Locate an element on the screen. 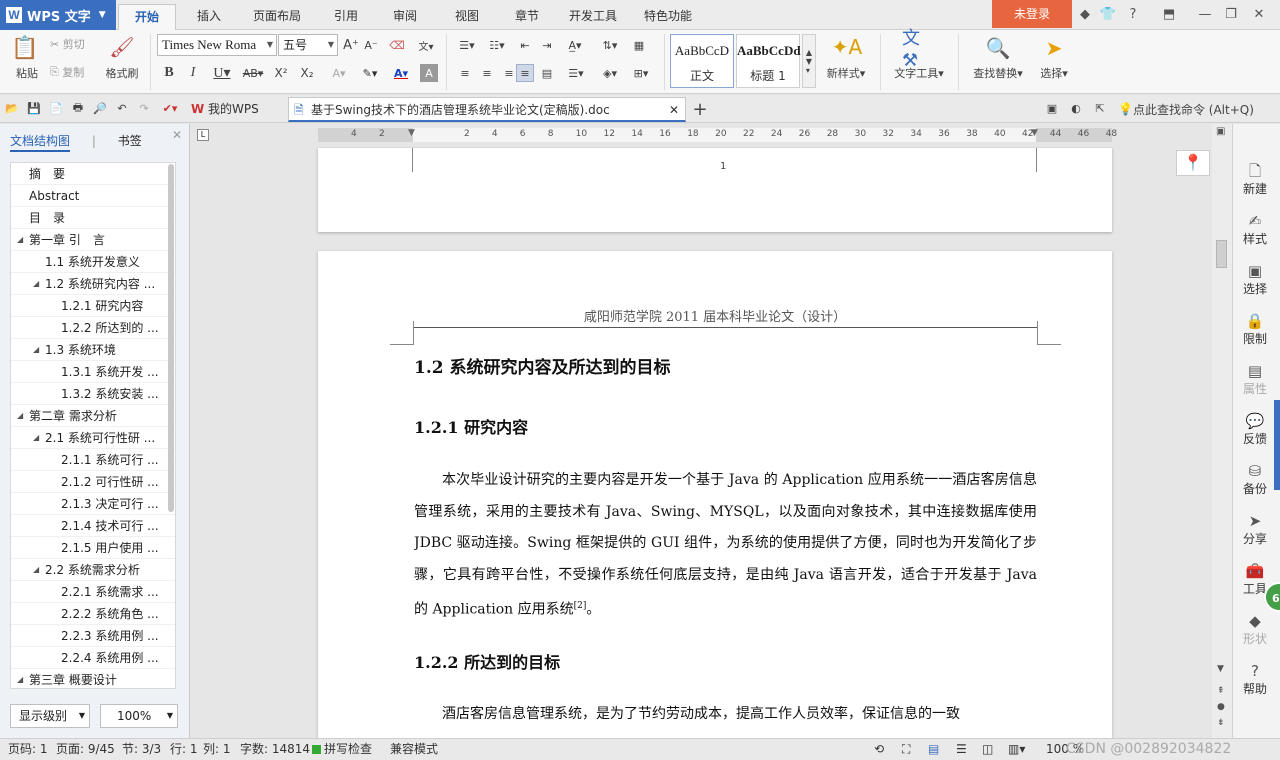  skin-icon: ◆ is located at coordinates (1085, 15).